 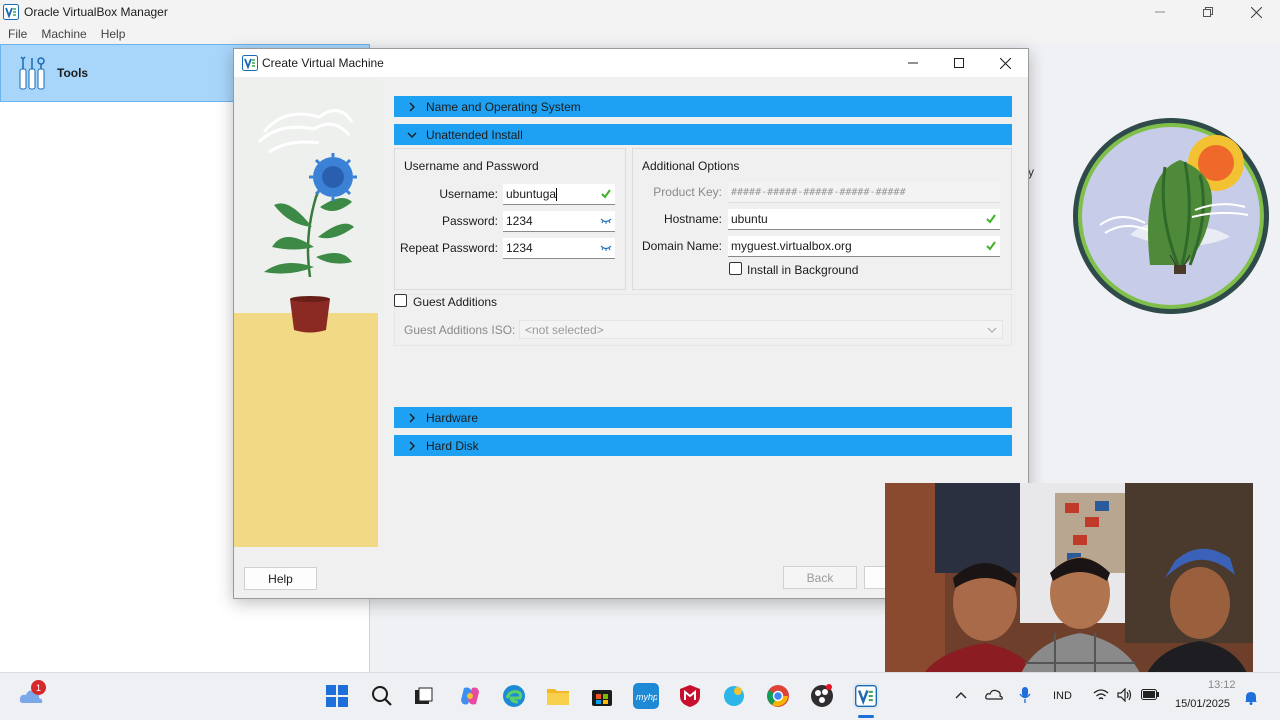 I want to click on dialog-minimize-button, so click(x=913, y=63).